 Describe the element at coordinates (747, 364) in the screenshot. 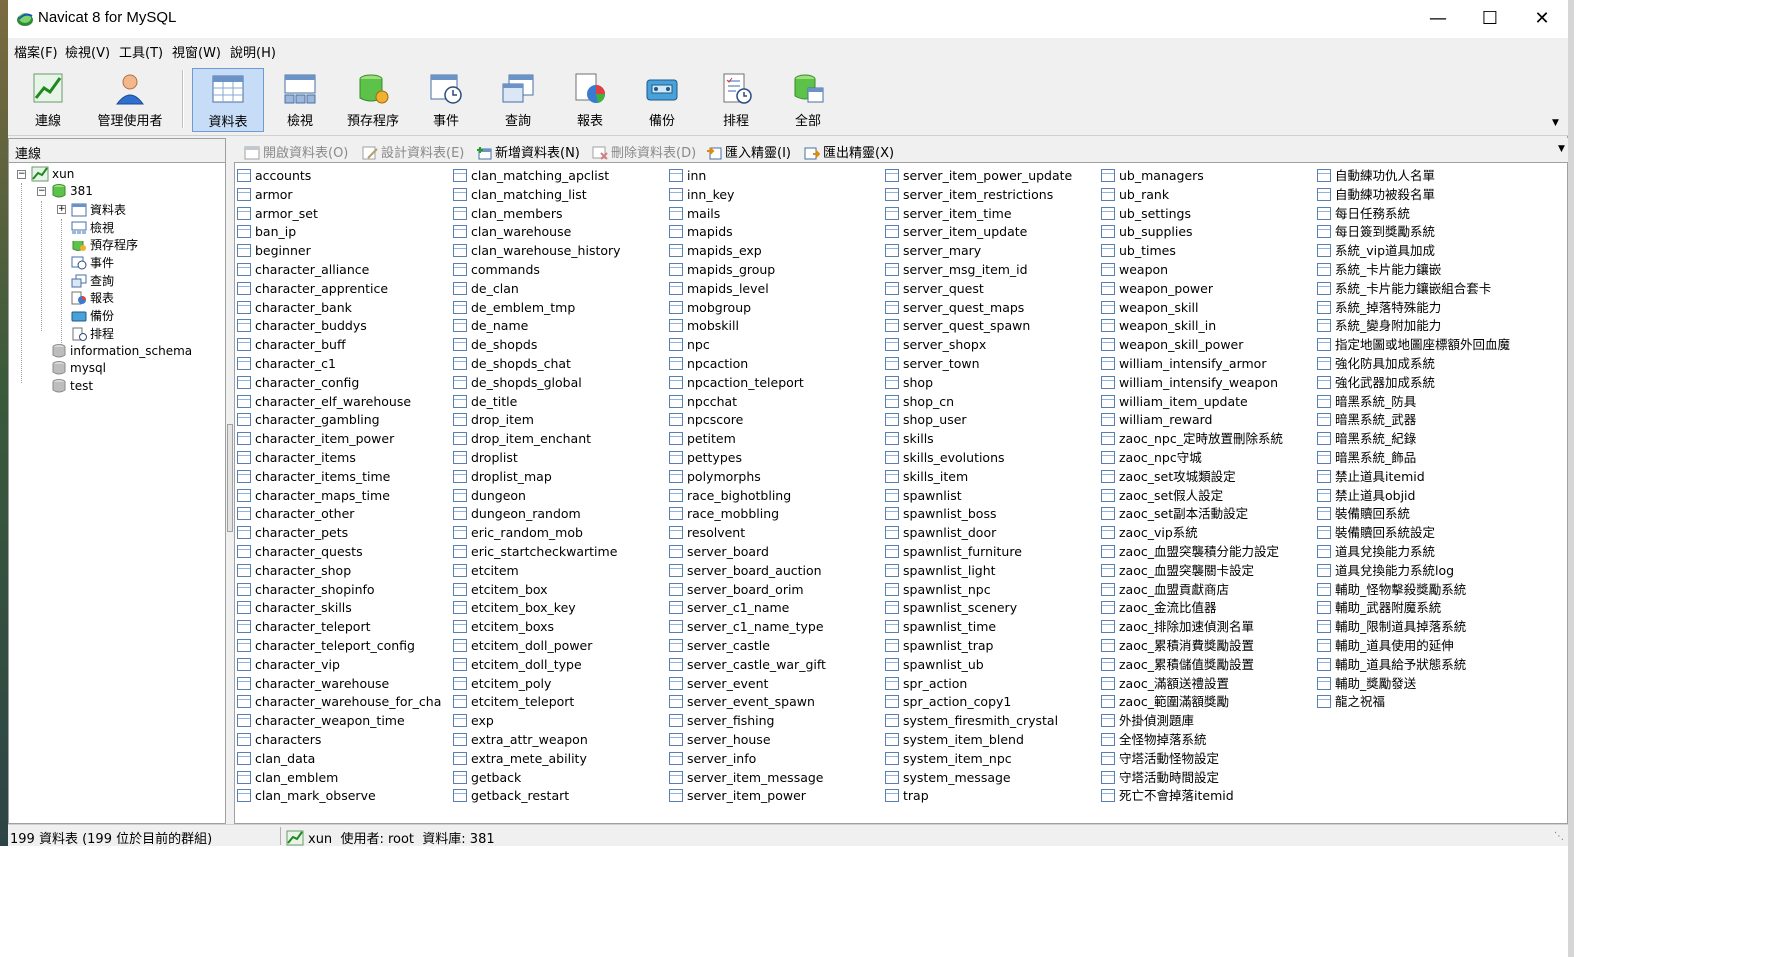

I see `table-list-item: npcaction` at that location.